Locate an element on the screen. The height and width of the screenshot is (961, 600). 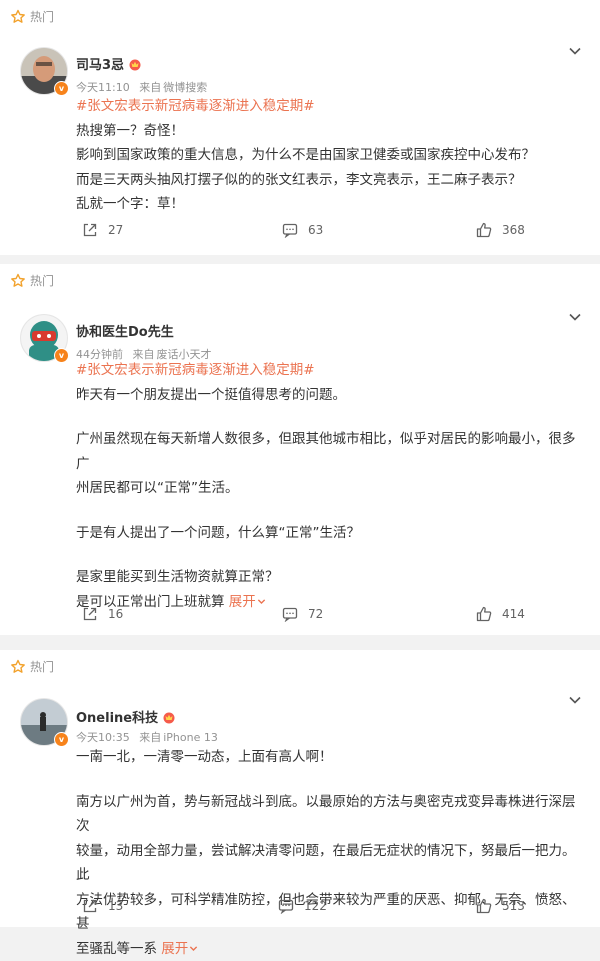
like-button: 368 is located at coordinates (500, 230).